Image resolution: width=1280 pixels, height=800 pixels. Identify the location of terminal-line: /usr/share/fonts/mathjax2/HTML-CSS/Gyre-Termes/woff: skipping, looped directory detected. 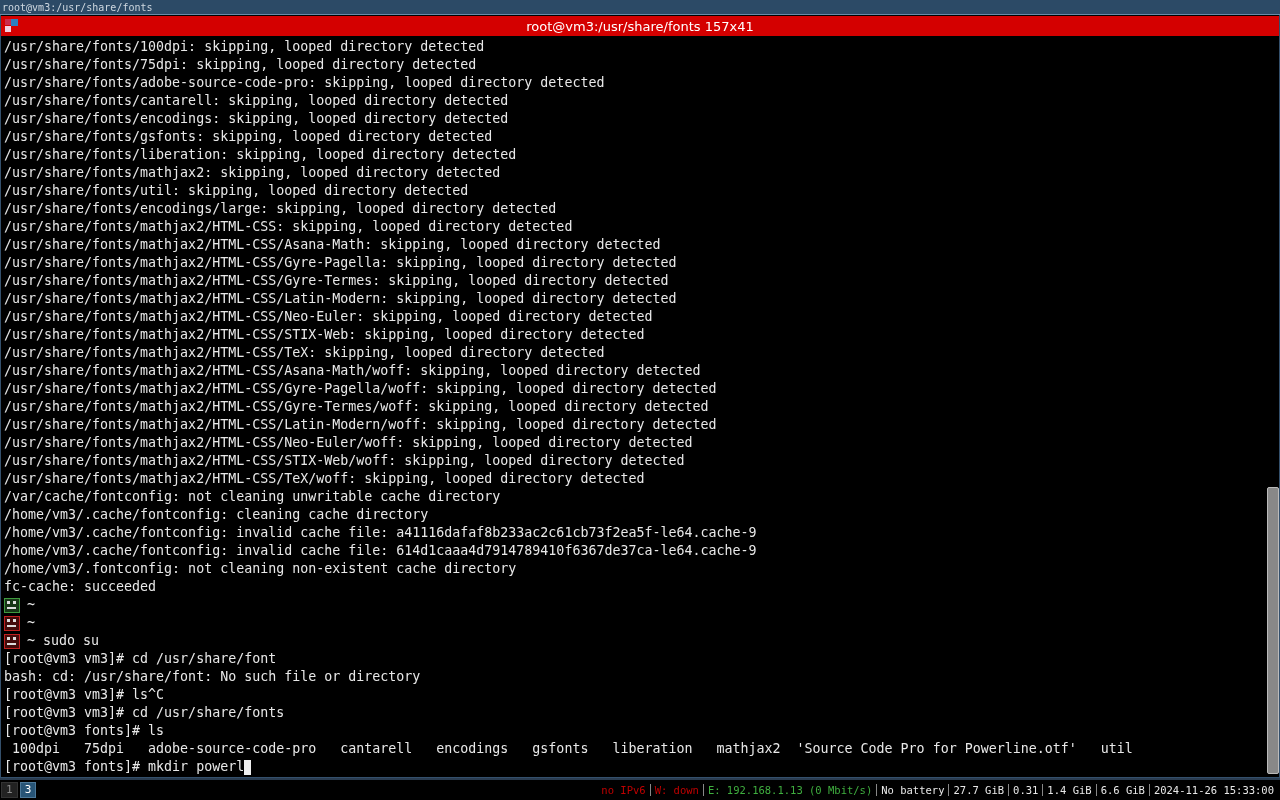
(356, 407).